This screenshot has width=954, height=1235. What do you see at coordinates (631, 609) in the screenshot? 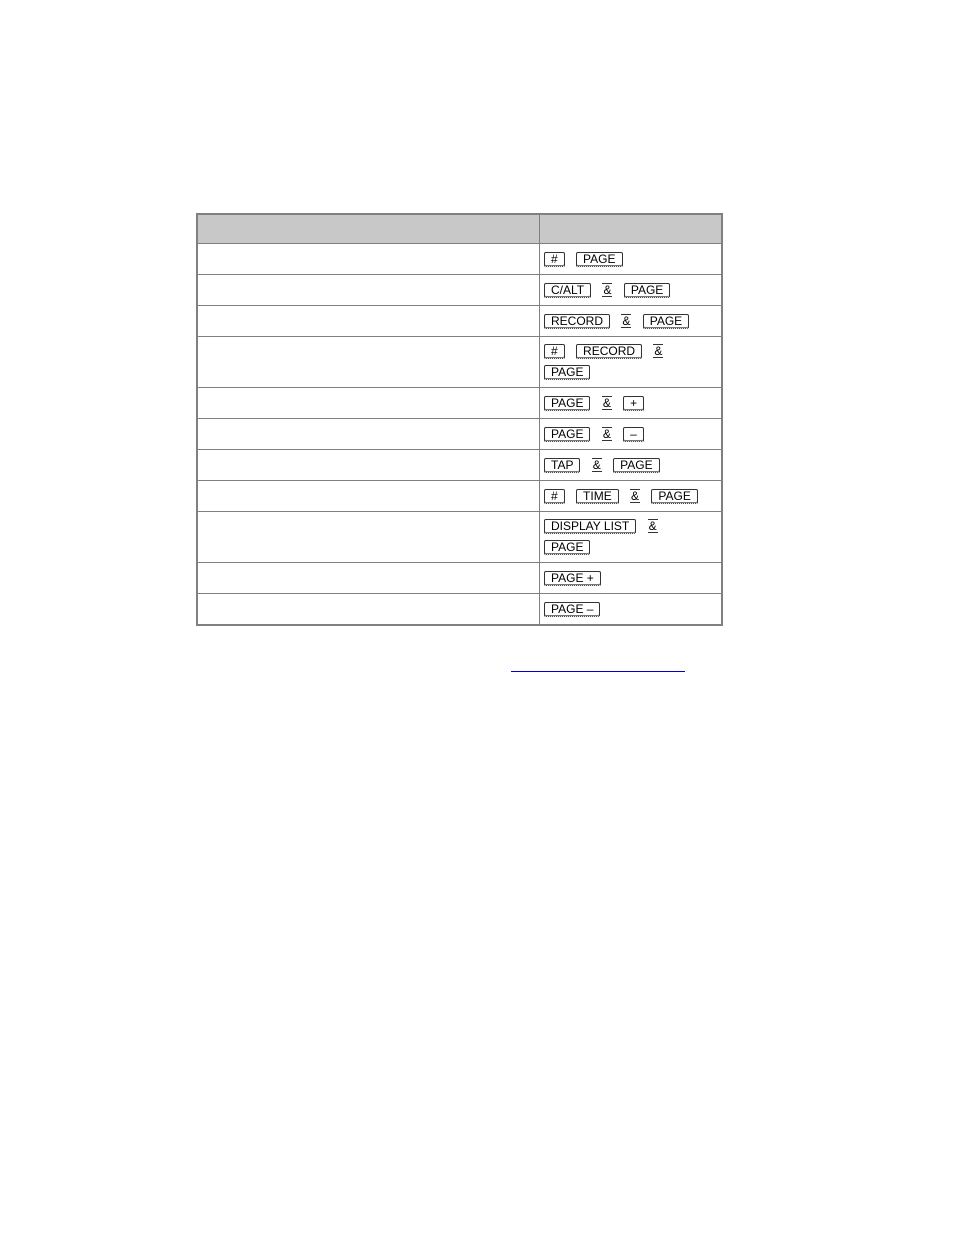
I see `row-keys: PAGE –` at bounding box center [631, 609].